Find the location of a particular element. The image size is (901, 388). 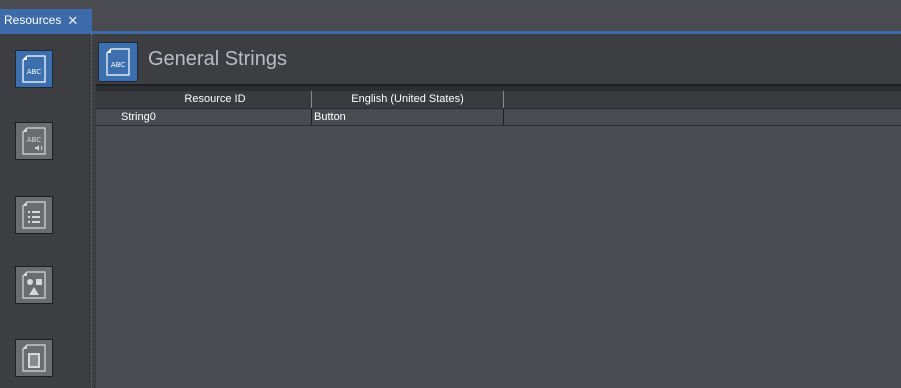

table-row: String0 Button is located at coordinates (498, 117).